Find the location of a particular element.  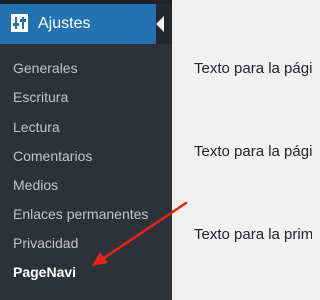

menu-item-ajustes: Ajustes is located at coordinates (78, 24).